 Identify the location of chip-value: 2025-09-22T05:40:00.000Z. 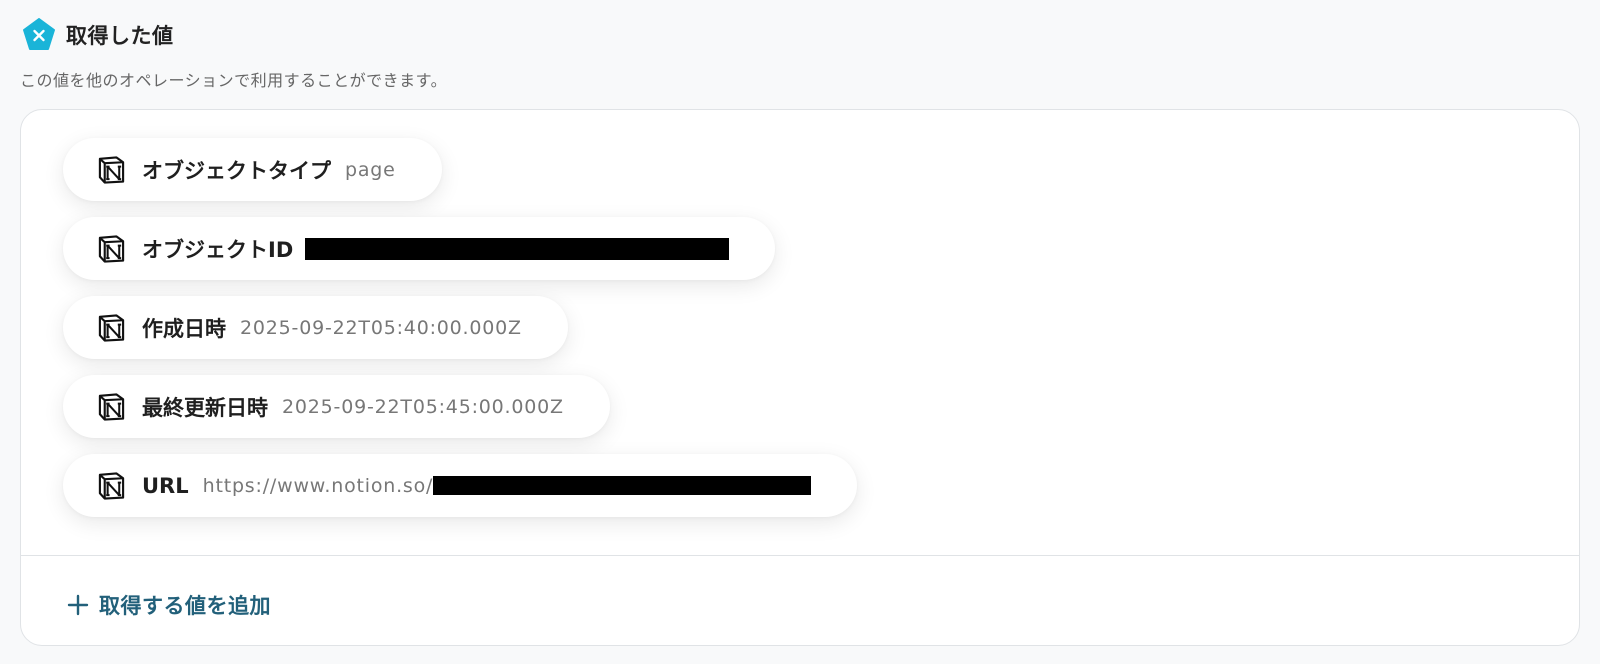
(381, 327).